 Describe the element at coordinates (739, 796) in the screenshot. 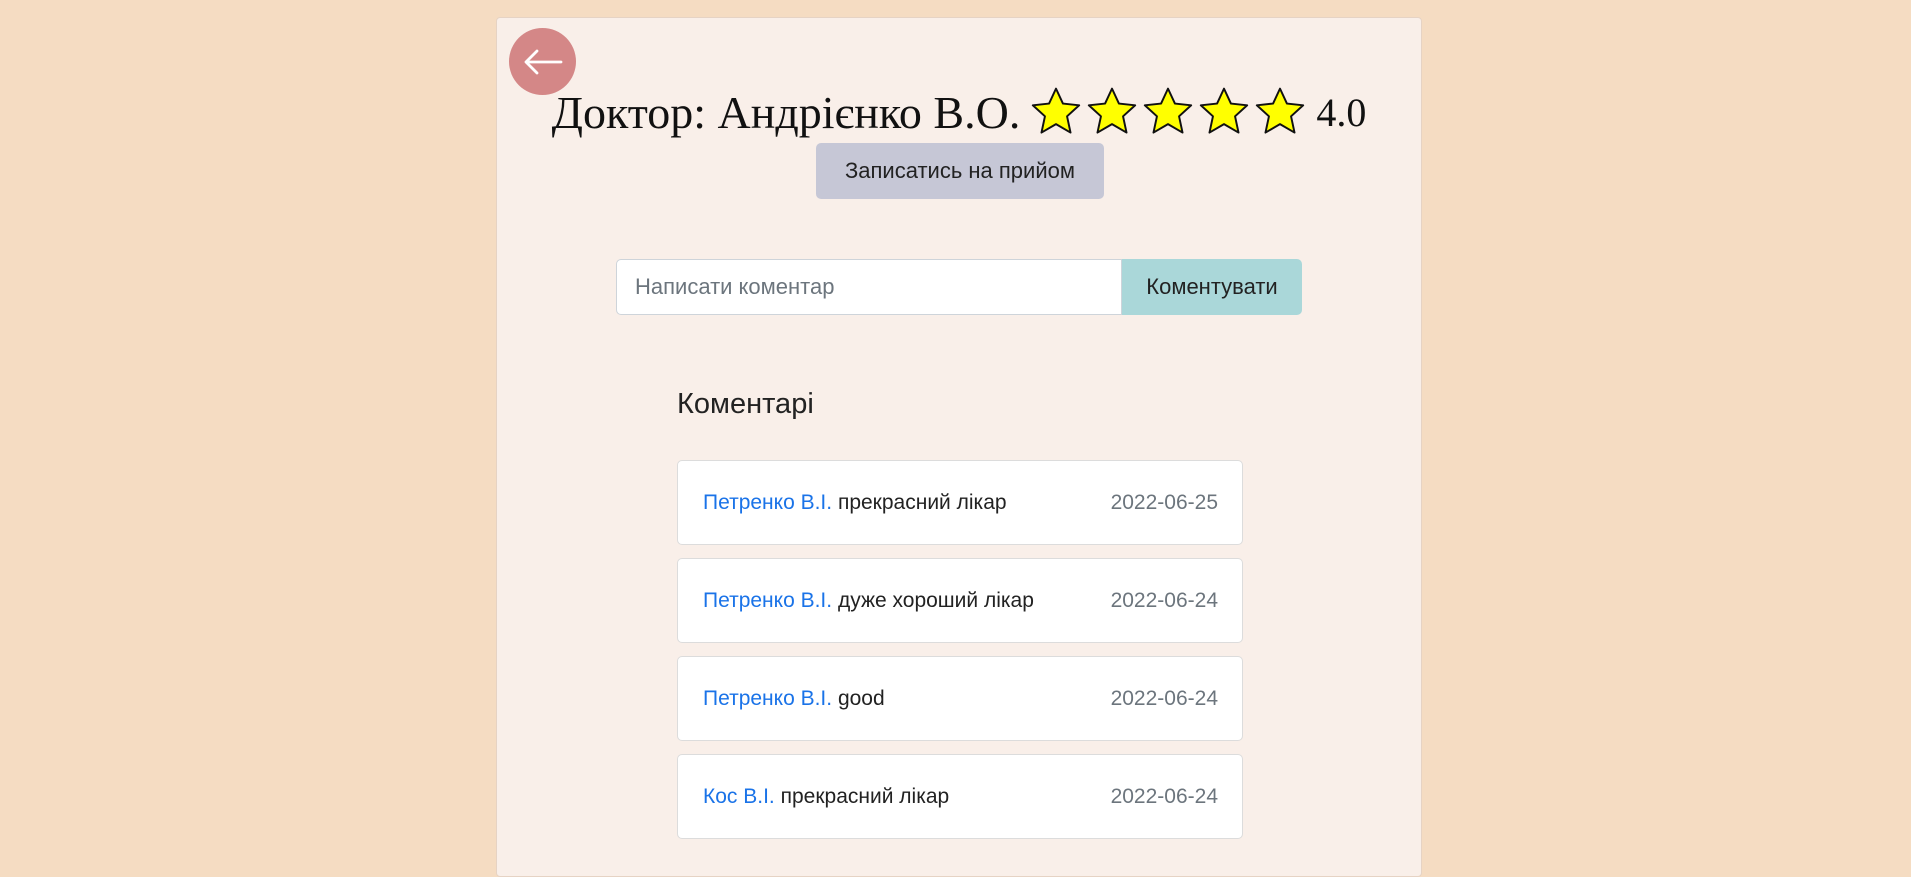

I see `comment-author-link: Кос В.І.` at that location.